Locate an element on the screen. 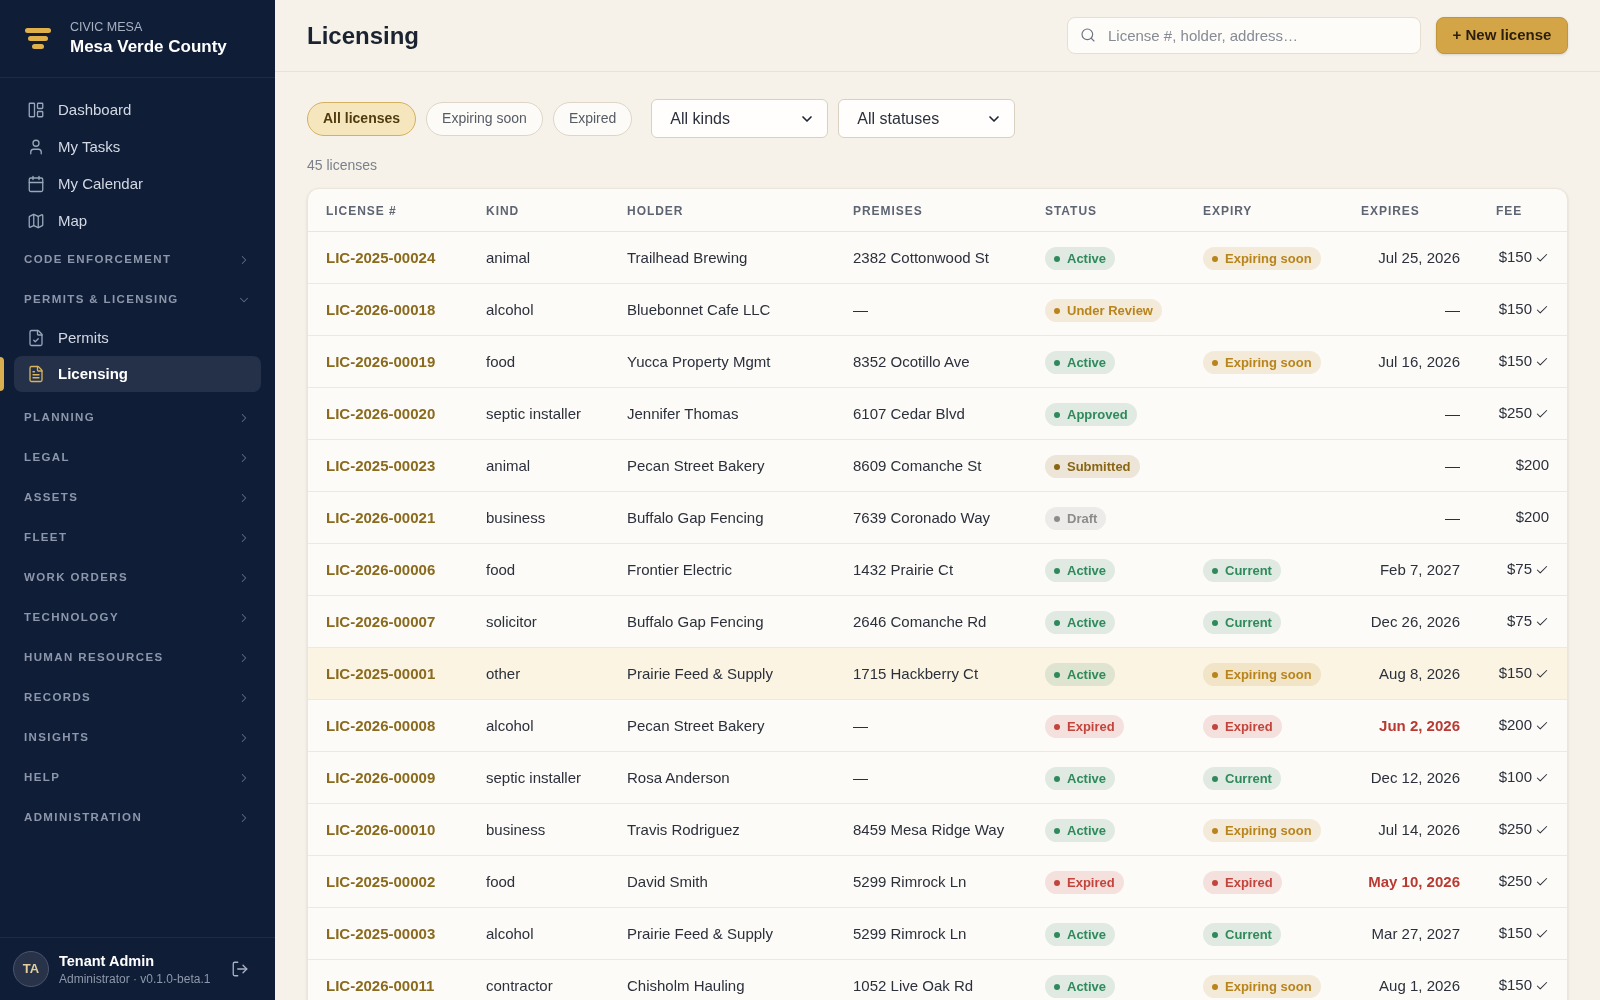  column-header: KIND is located at coordinates (503, 211).